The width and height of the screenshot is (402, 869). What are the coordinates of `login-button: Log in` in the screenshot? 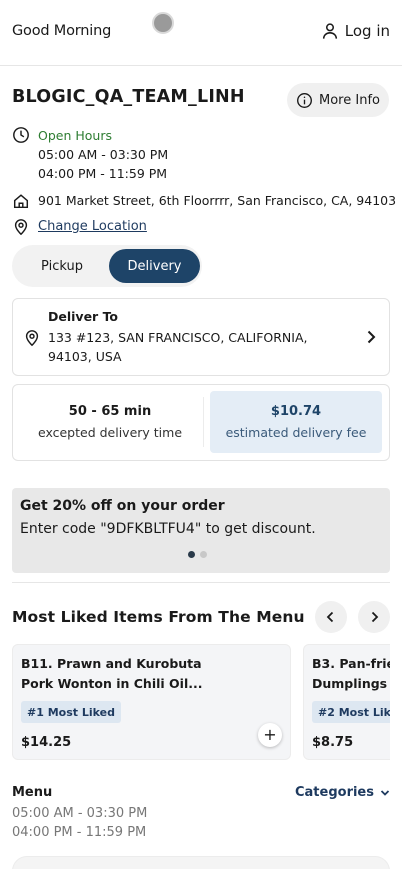 It's located at (355, 31).